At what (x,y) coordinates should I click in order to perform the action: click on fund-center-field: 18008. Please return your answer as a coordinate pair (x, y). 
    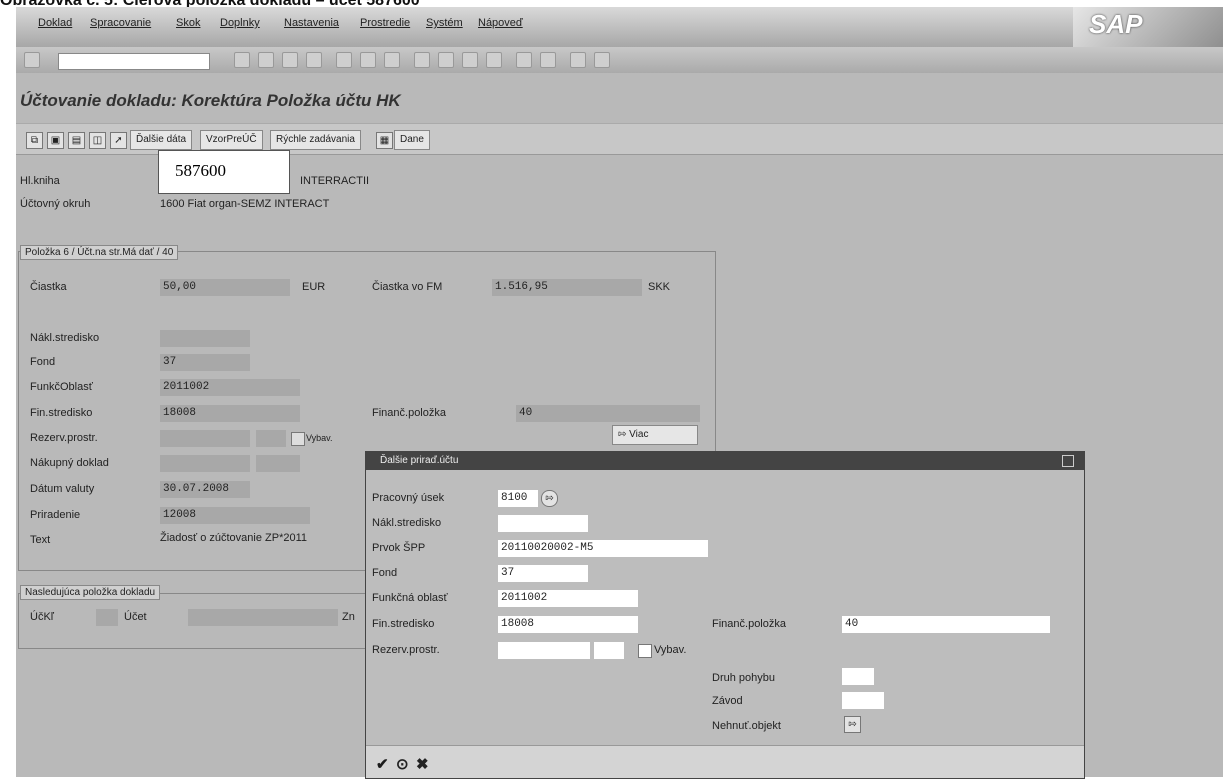
    Looking at the image, I should click on (230, 413).